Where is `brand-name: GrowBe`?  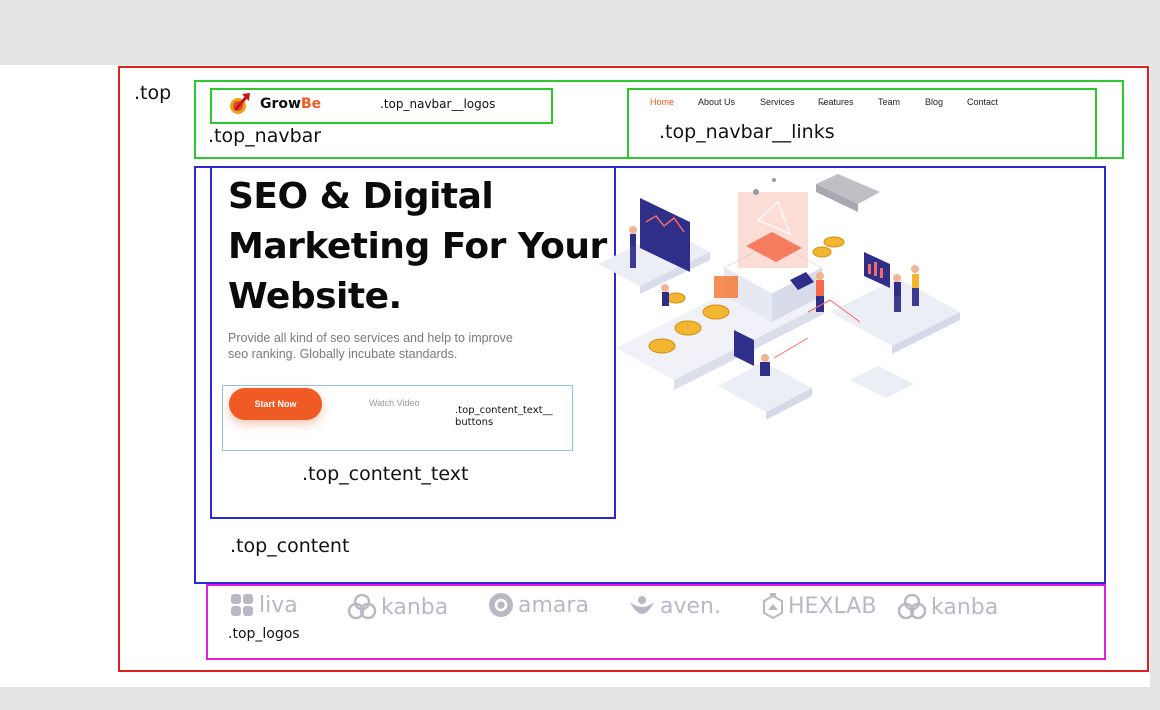
brand-name: GrowBe is located at coordinates (290, 104).